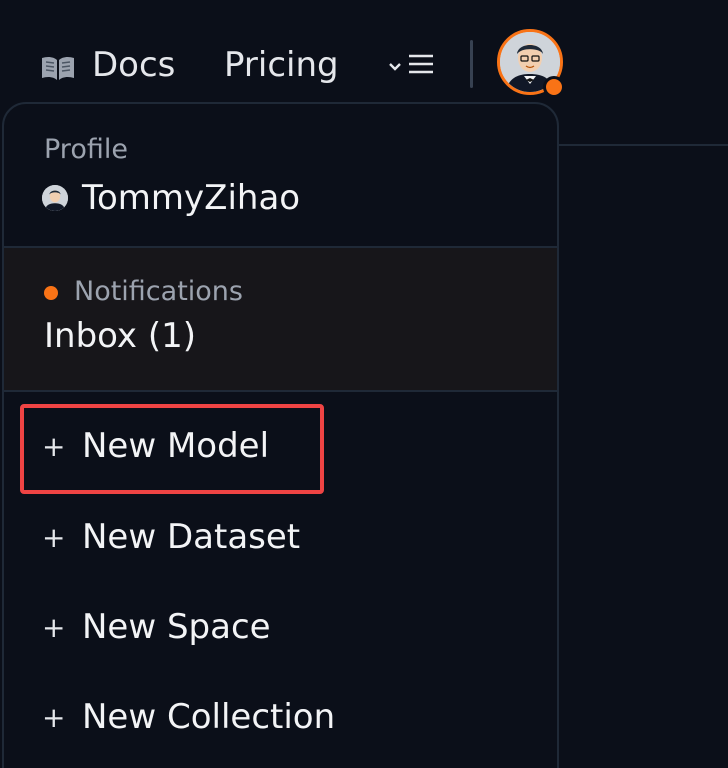 The image size is (728, 768). I want to click on nav-divider, so click(471, 64).